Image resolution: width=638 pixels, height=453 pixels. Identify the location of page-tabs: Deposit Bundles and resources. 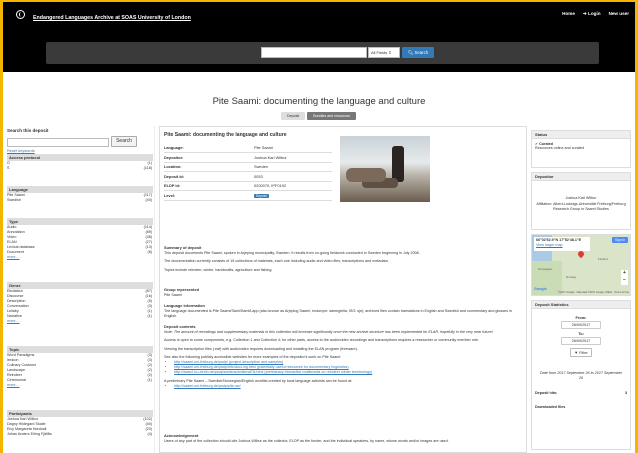
(318, 116).